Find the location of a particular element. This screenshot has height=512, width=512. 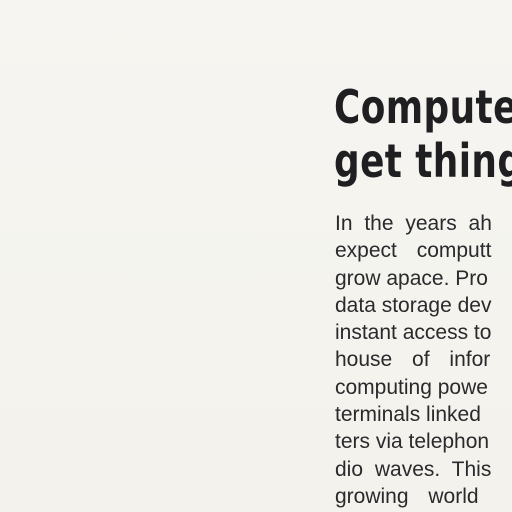

body-line: expect computt is located at coordinates (413, 251).